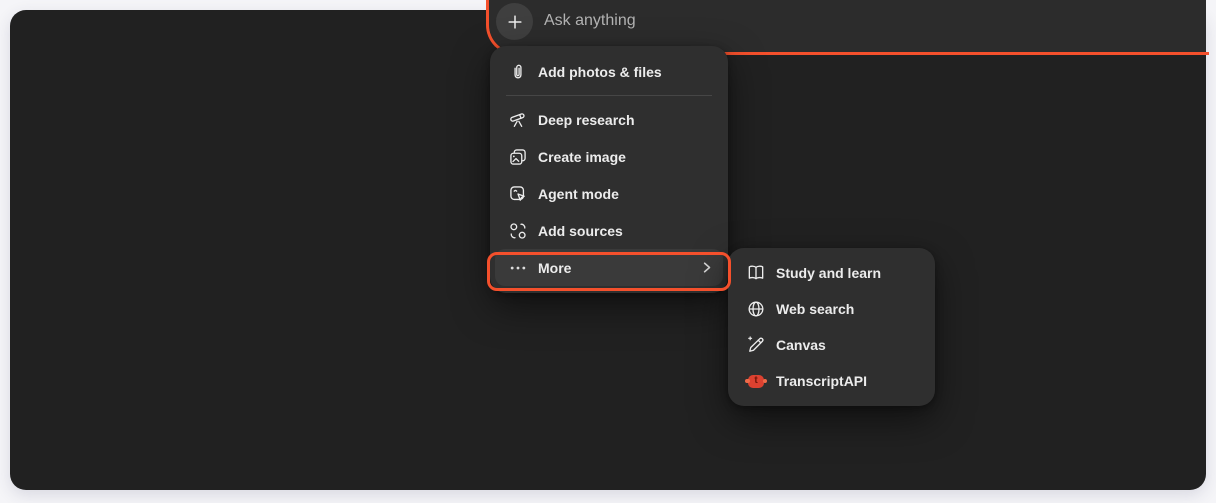  I want to click on globe-icon, so click(756, 309).